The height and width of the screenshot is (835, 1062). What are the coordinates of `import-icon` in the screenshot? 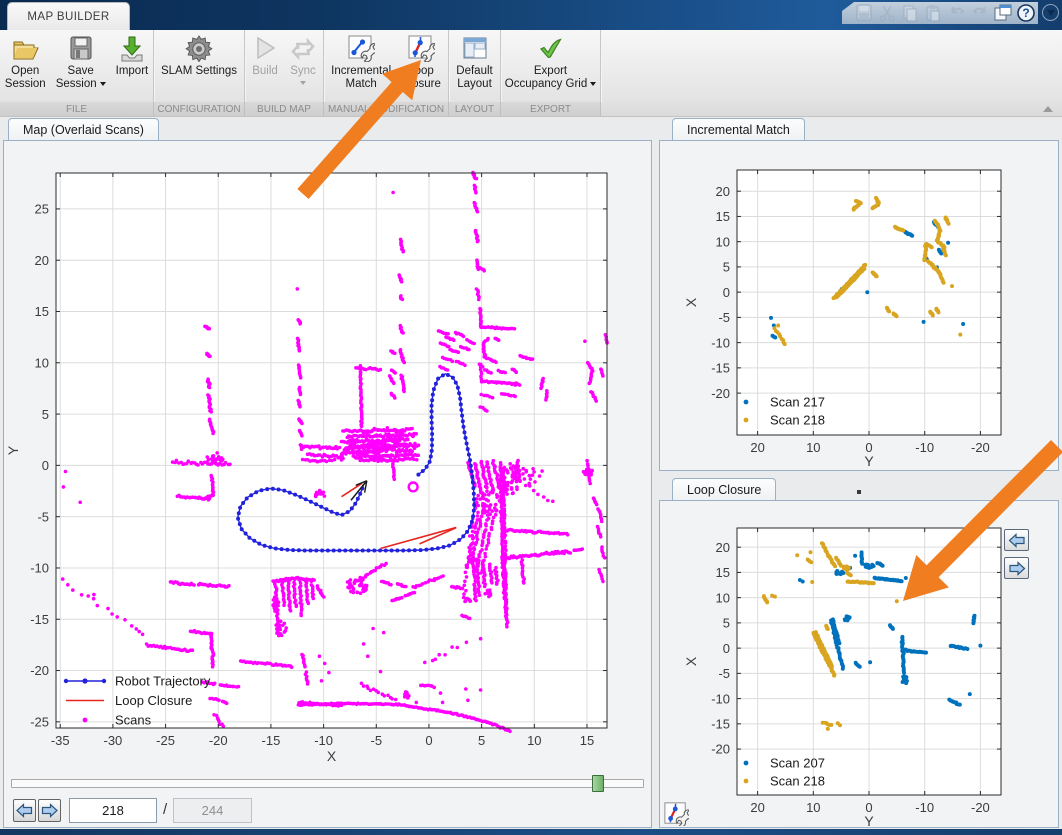 It's located at (132, 49).